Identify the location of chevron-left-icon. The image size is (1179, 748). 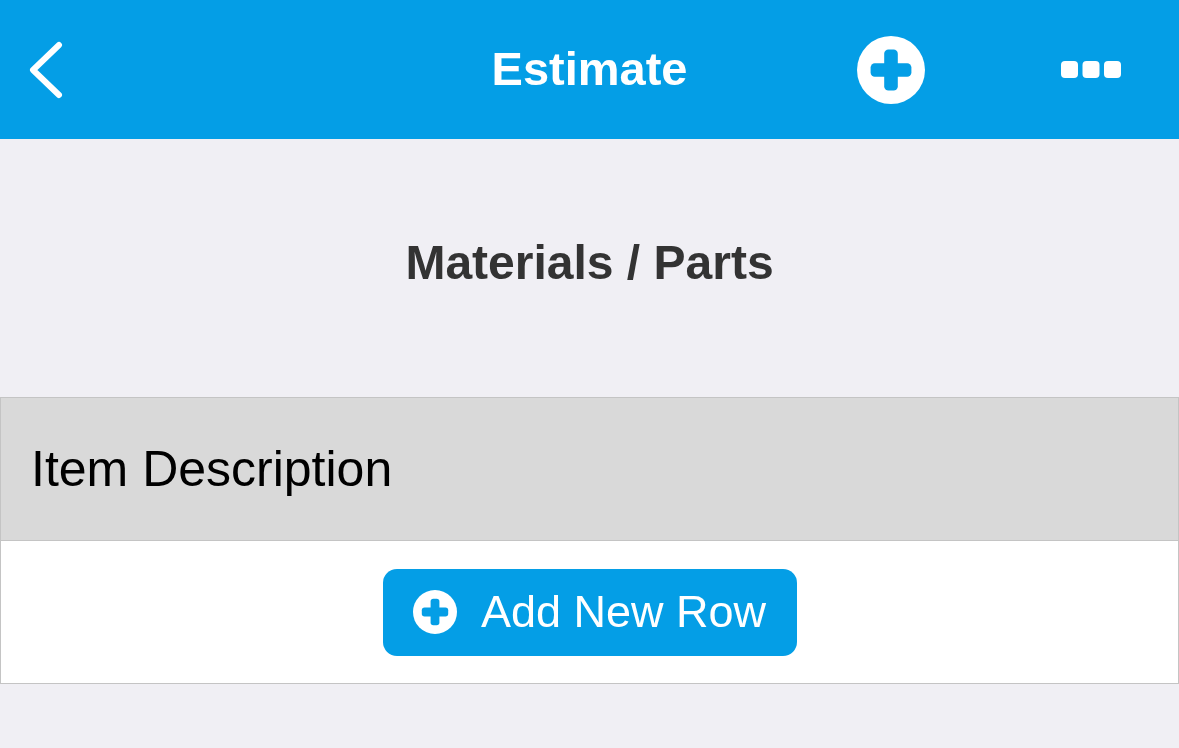
(46, 69).